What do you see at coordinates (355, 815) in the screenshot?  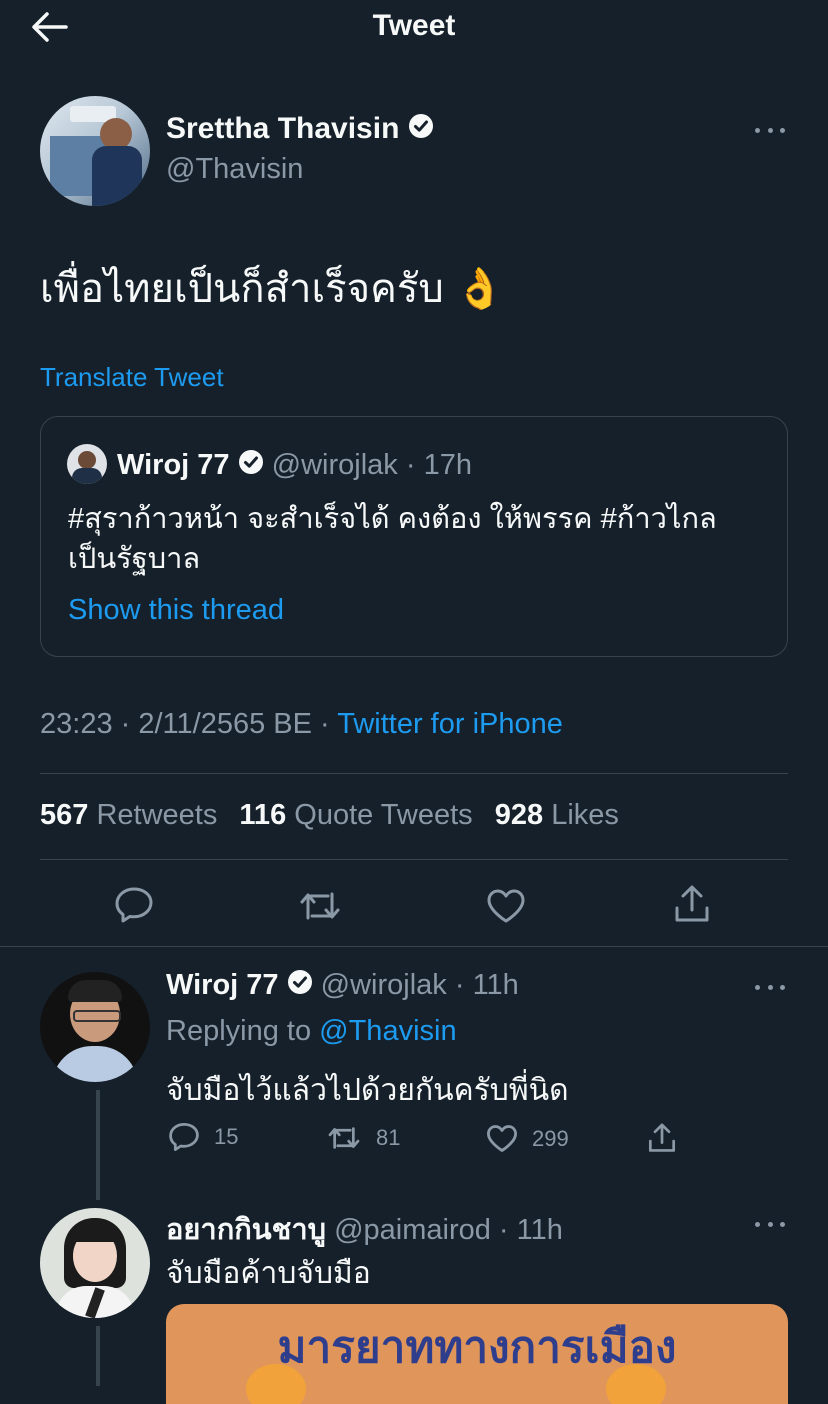 I see `quote-tweets-stat: 116 Quote Tweets` at bounding box center [355, 815].